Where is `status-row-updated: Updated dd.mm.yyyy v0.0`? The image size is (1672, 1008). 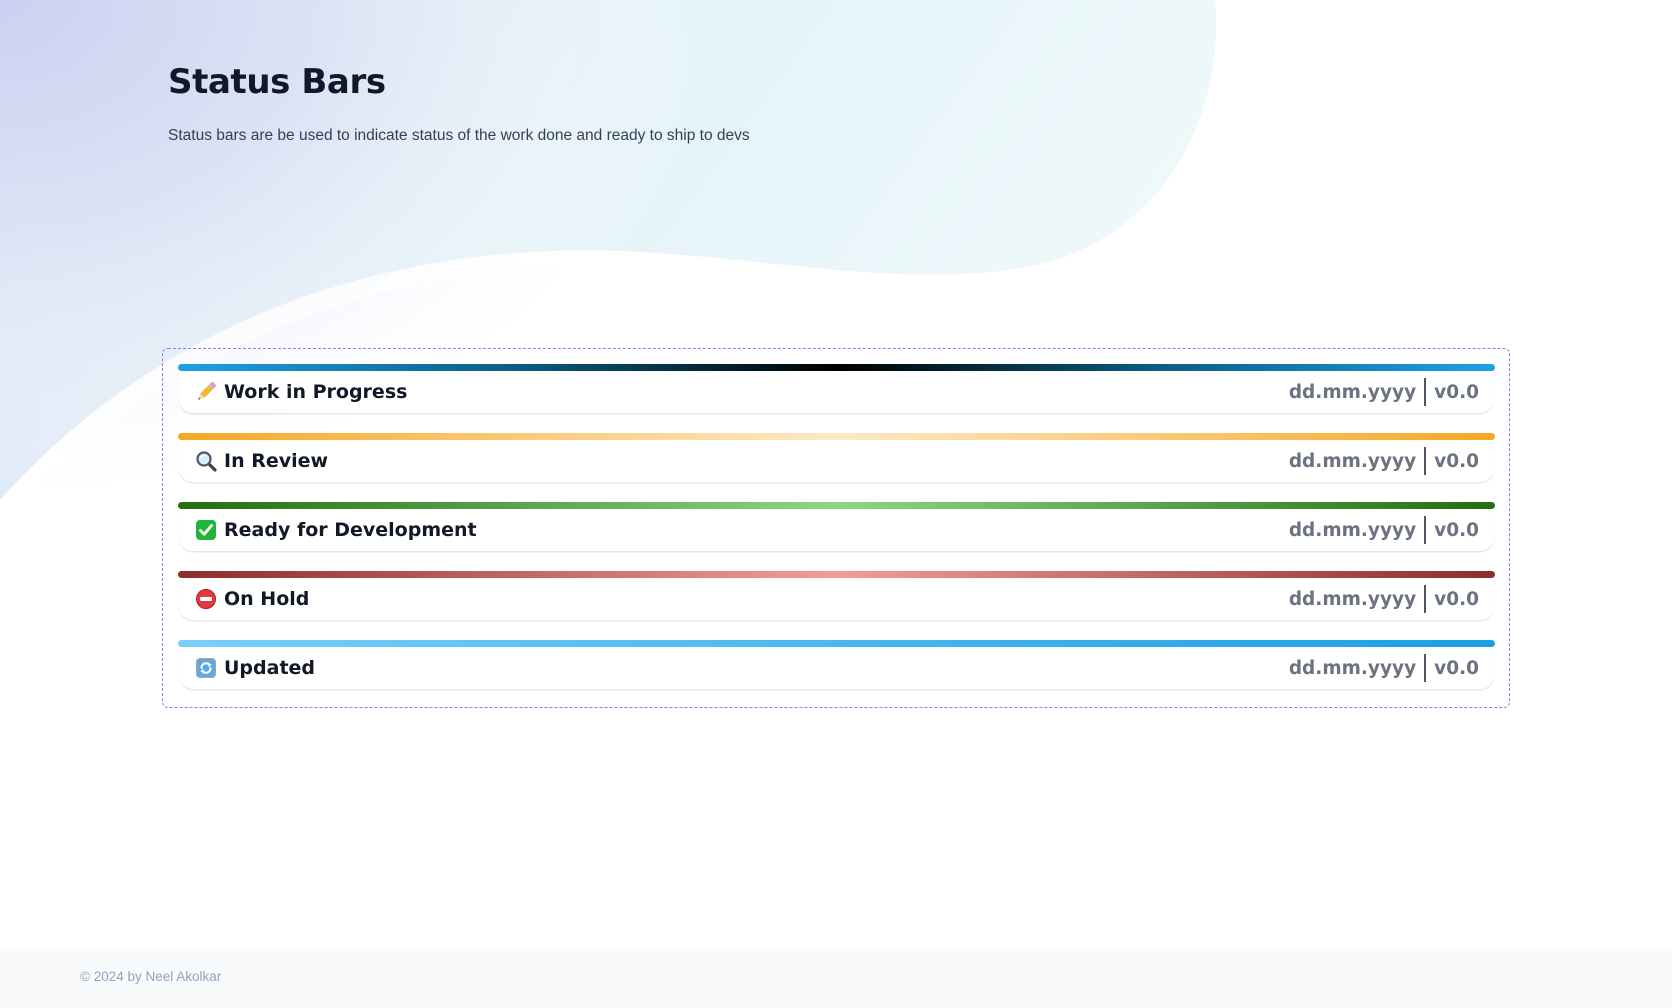 status-row-updated: Updated dd.mm.yyyy v0.0 is located at coordinates (836, 668).